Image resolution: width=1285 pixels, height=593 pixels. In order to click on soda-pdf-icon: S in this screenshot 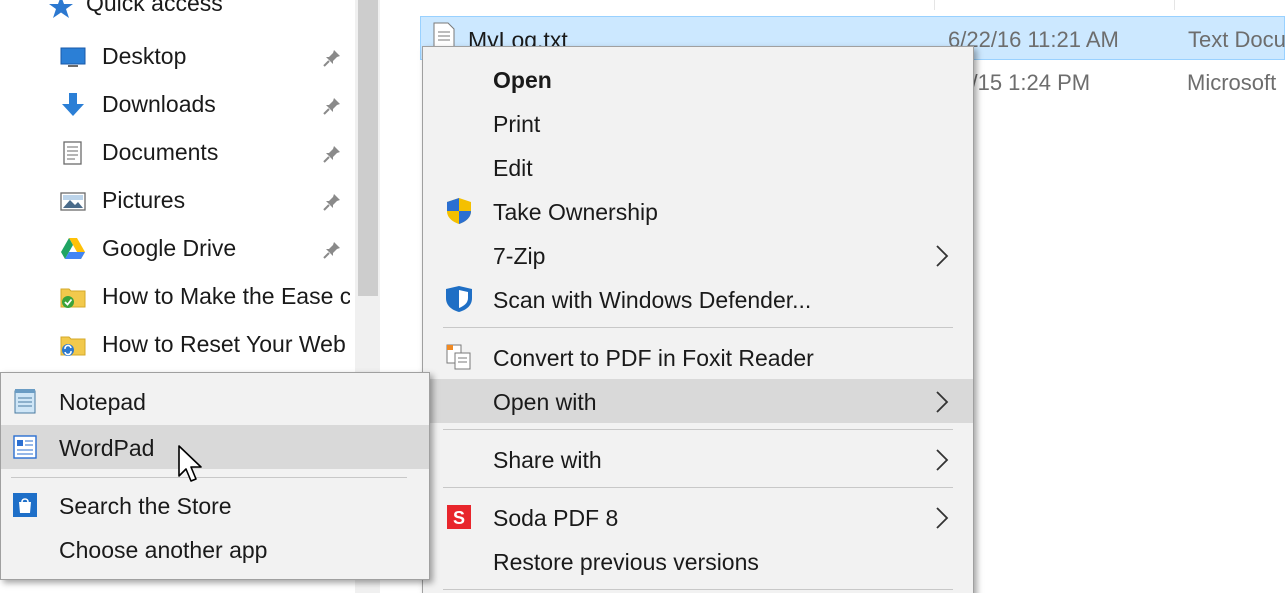, I will do `click(459, 517)`.